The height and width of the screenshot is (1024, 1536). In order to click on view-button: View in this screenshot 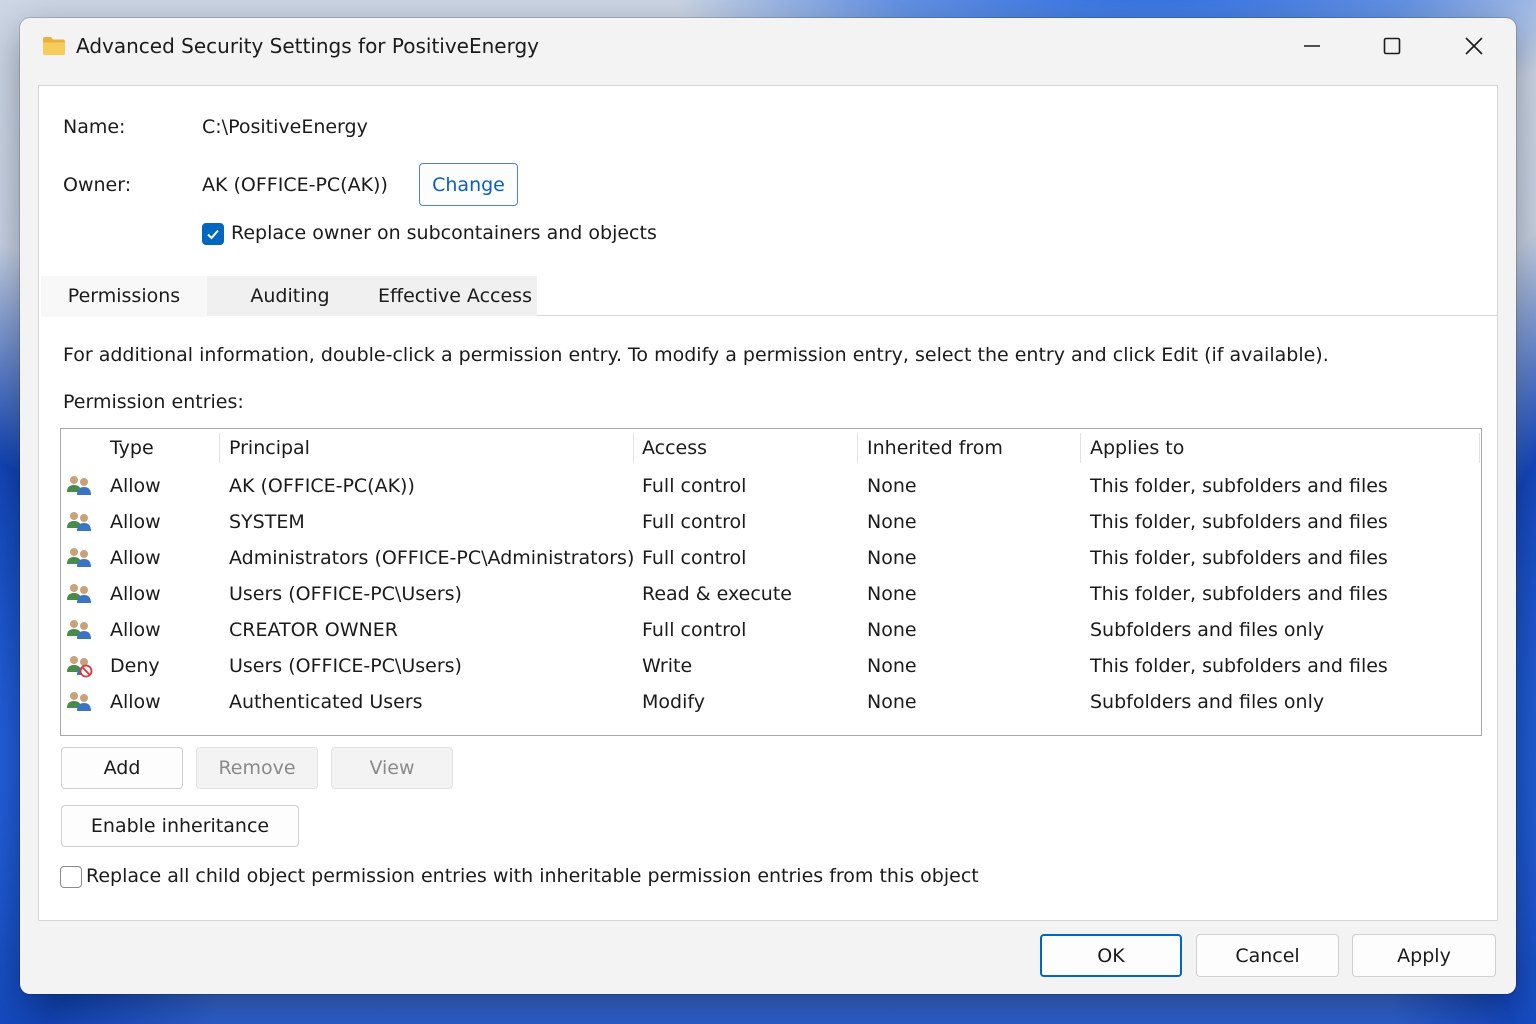, I will do `click(392, 768)`.